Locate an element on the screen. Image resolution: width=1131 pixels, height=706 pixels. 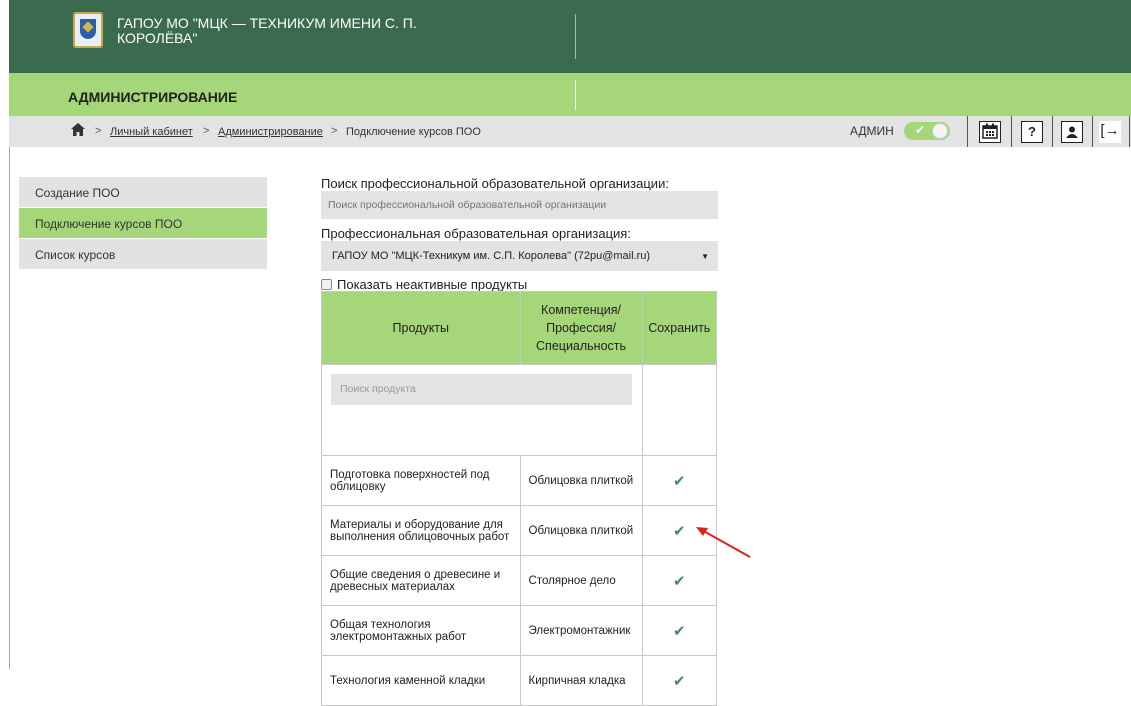
product-cell: Технология каменной кладки is located at coordinates (421, 680).